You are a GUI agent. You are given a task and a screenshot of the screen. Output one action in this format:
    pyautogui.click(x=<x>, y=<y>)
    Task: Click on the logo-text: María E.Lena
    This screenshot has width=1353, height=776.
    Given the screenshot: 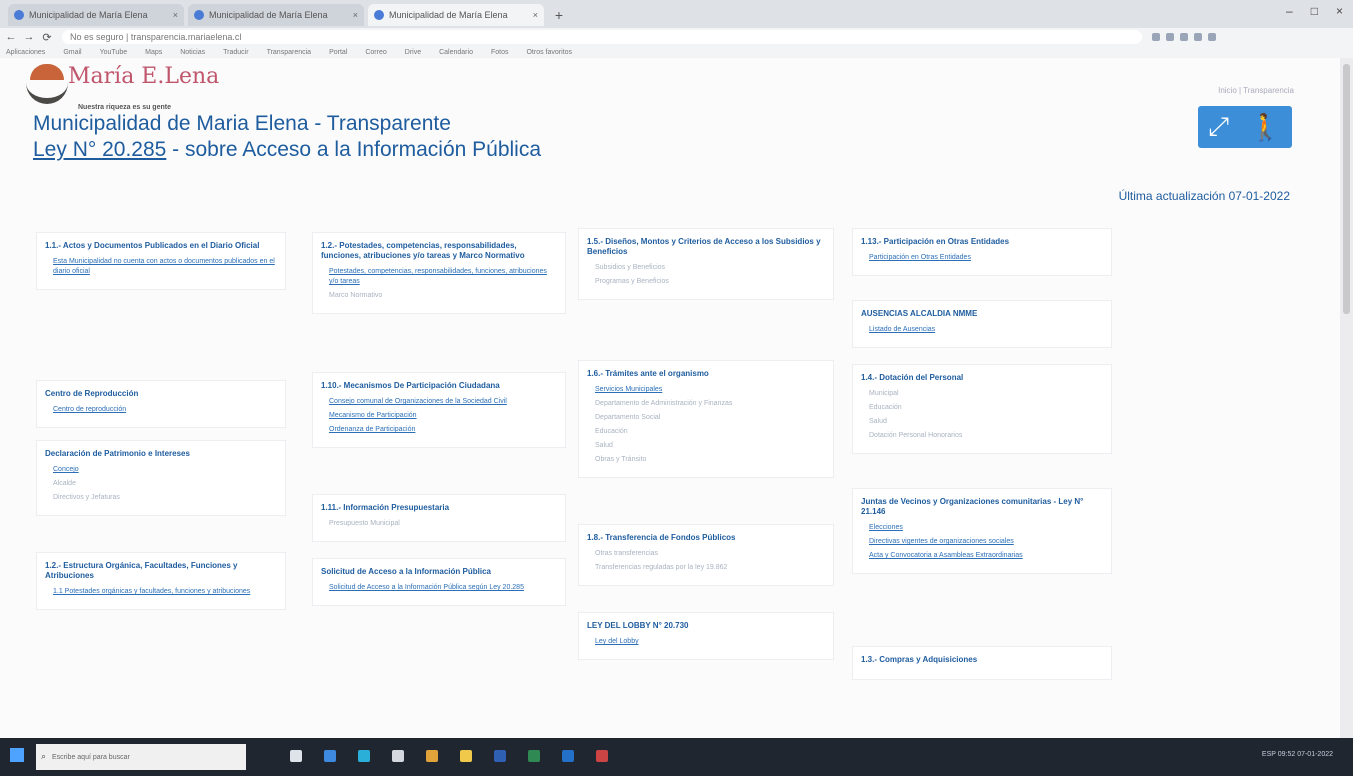 What is the action you would take?
    pyautogui.click(x=144, y=76)
    